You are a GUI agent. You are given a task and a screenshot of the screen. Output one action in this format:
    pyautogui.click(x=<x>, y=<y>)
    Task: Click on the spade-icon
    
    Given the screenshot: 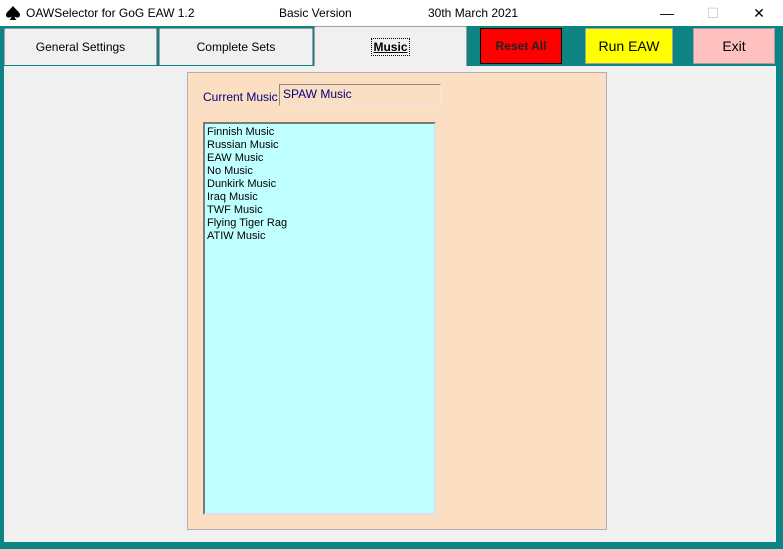 What is the action you would take?
    pyautogui.click(x=13, y=13)
    